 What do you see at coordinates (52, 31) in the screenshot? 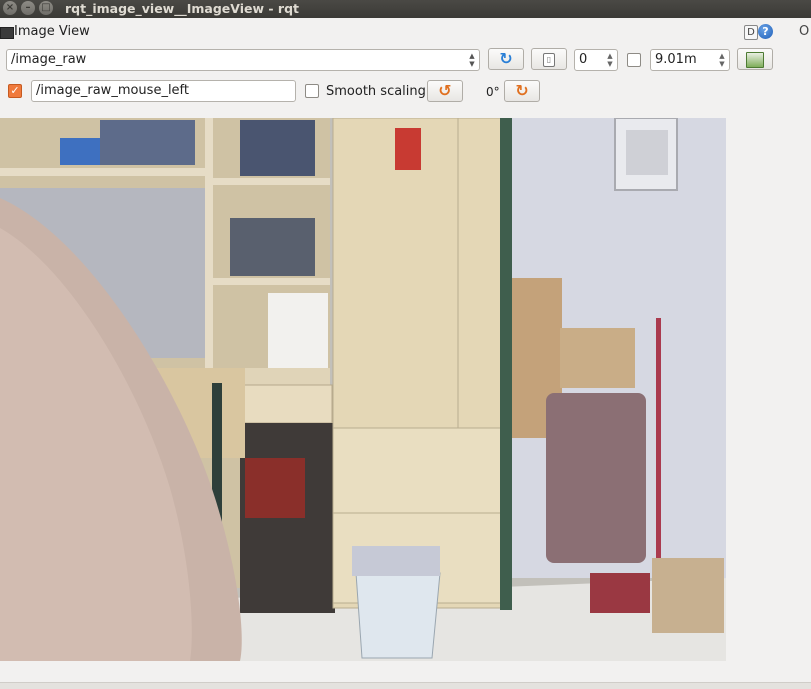
I see `plugin-title: Image View` at bounding box center [52, 31].